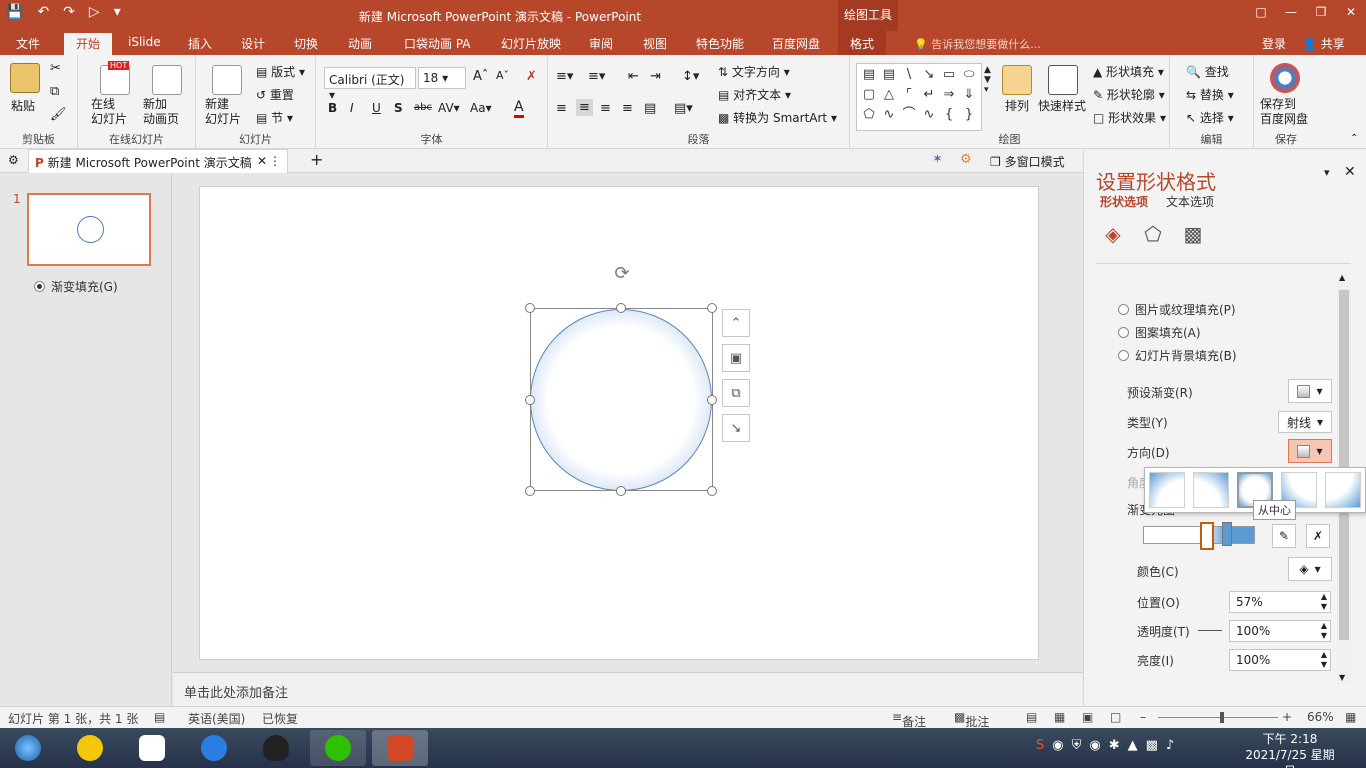  Describe the element at coordinates (929, 94) in the screenshot. I see `curved-connector-shape-icon: ↵` at that location.